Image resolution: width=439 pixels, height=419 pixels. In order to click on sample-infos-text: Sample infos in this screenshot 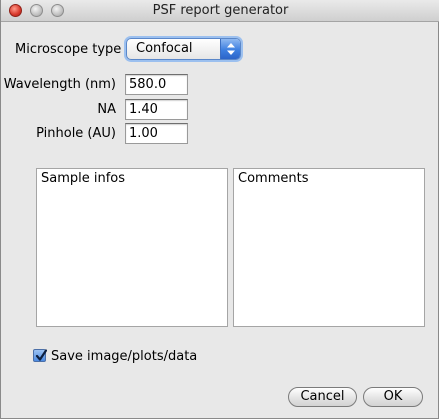, I will do `click(83, 178)`.